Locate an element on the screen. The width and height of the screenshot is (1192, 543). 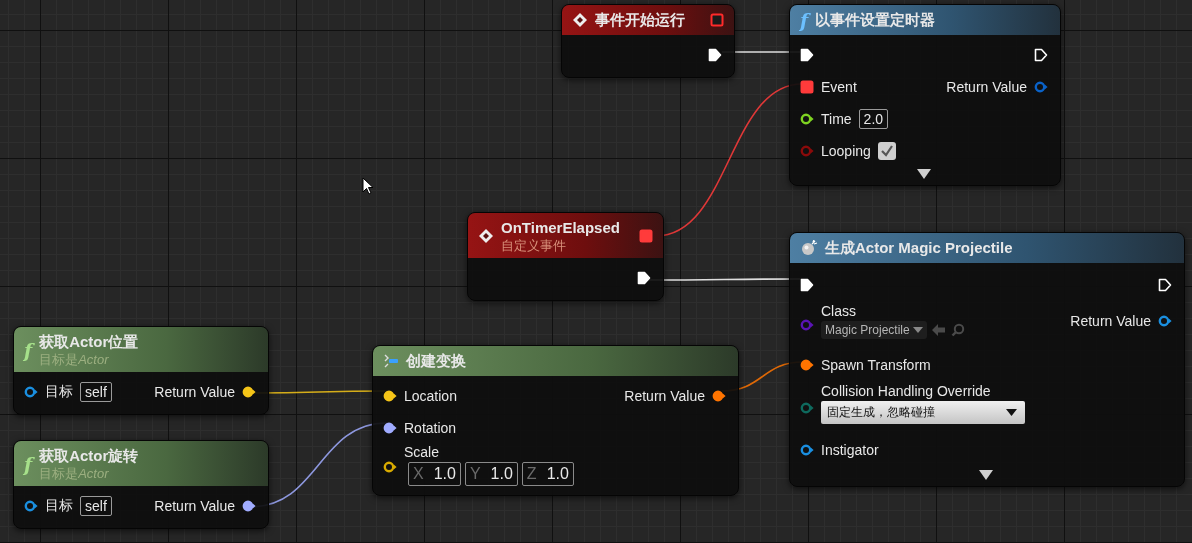
pin-label: Scale is located at coordinates (422, 452).